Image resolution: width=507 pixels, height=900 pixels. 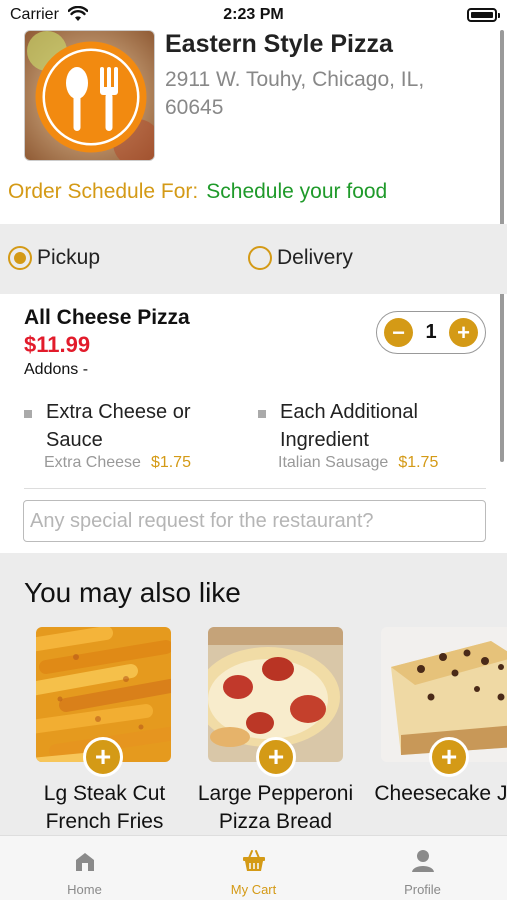 I want to click on clock: 2:23 PM, so click(x=253, y=14).